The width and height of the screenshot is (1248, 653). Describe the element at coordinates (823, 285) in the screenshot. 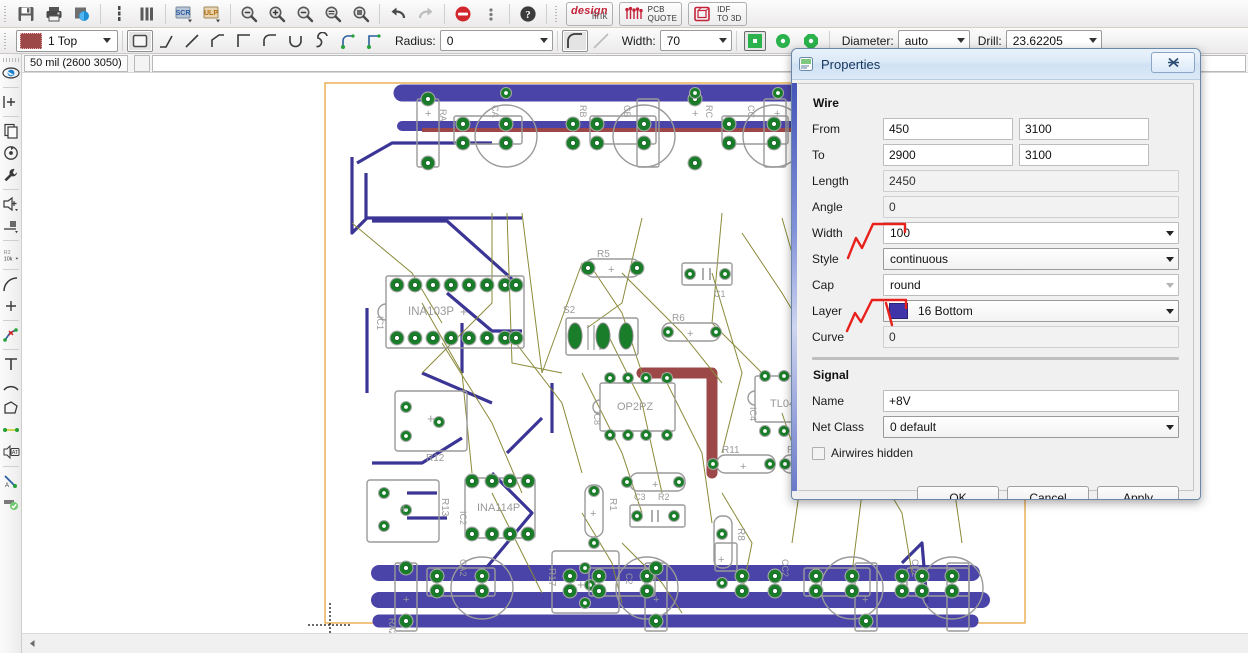

I see `cap-label: Cap` at that location.